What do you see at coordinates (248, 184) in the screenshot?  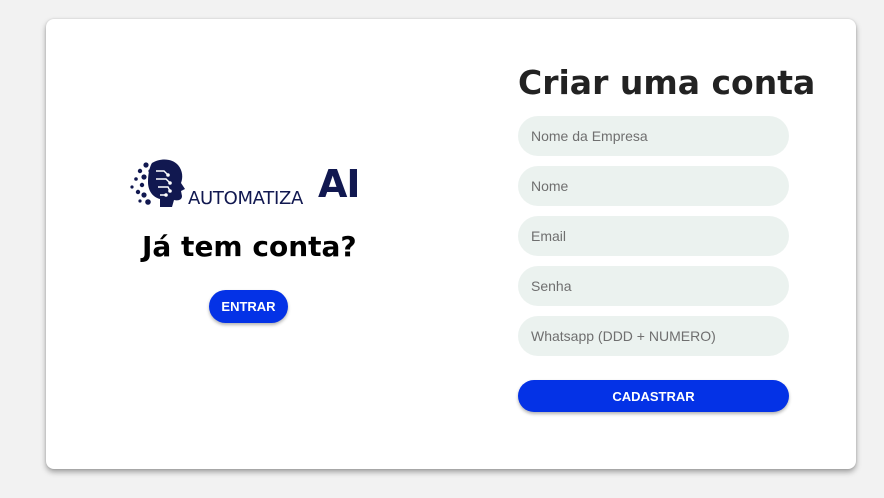 I see `brand-logo: AUTOMATIZA AI` at bounding box center [248, 184].